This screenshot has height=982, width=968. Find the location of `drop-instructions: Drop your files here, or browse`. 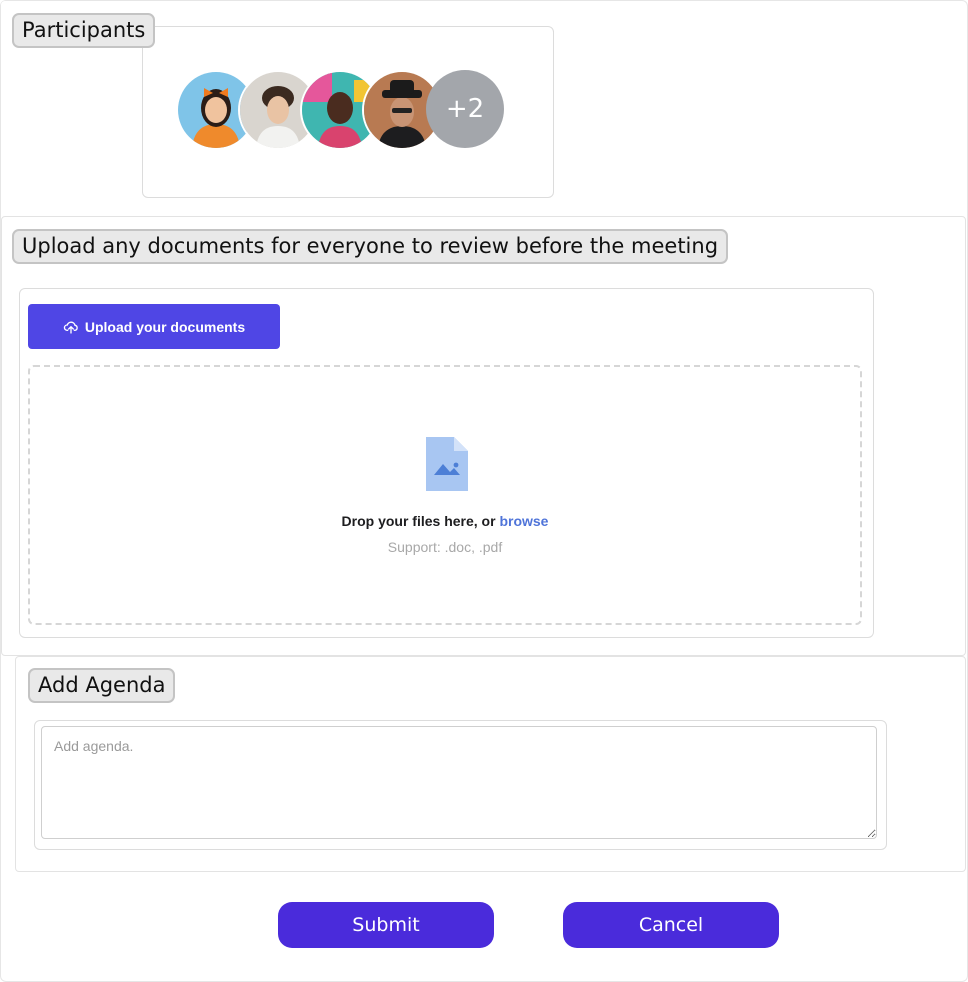

drop-instructions: Drop your files here, or browse is located at coordinates (445, 521).